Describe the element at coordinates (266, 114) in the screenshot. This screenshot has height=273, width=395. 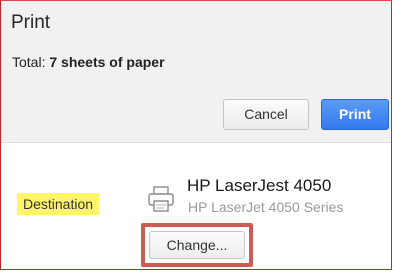
I see `cancel-button: Cancel` at that location.